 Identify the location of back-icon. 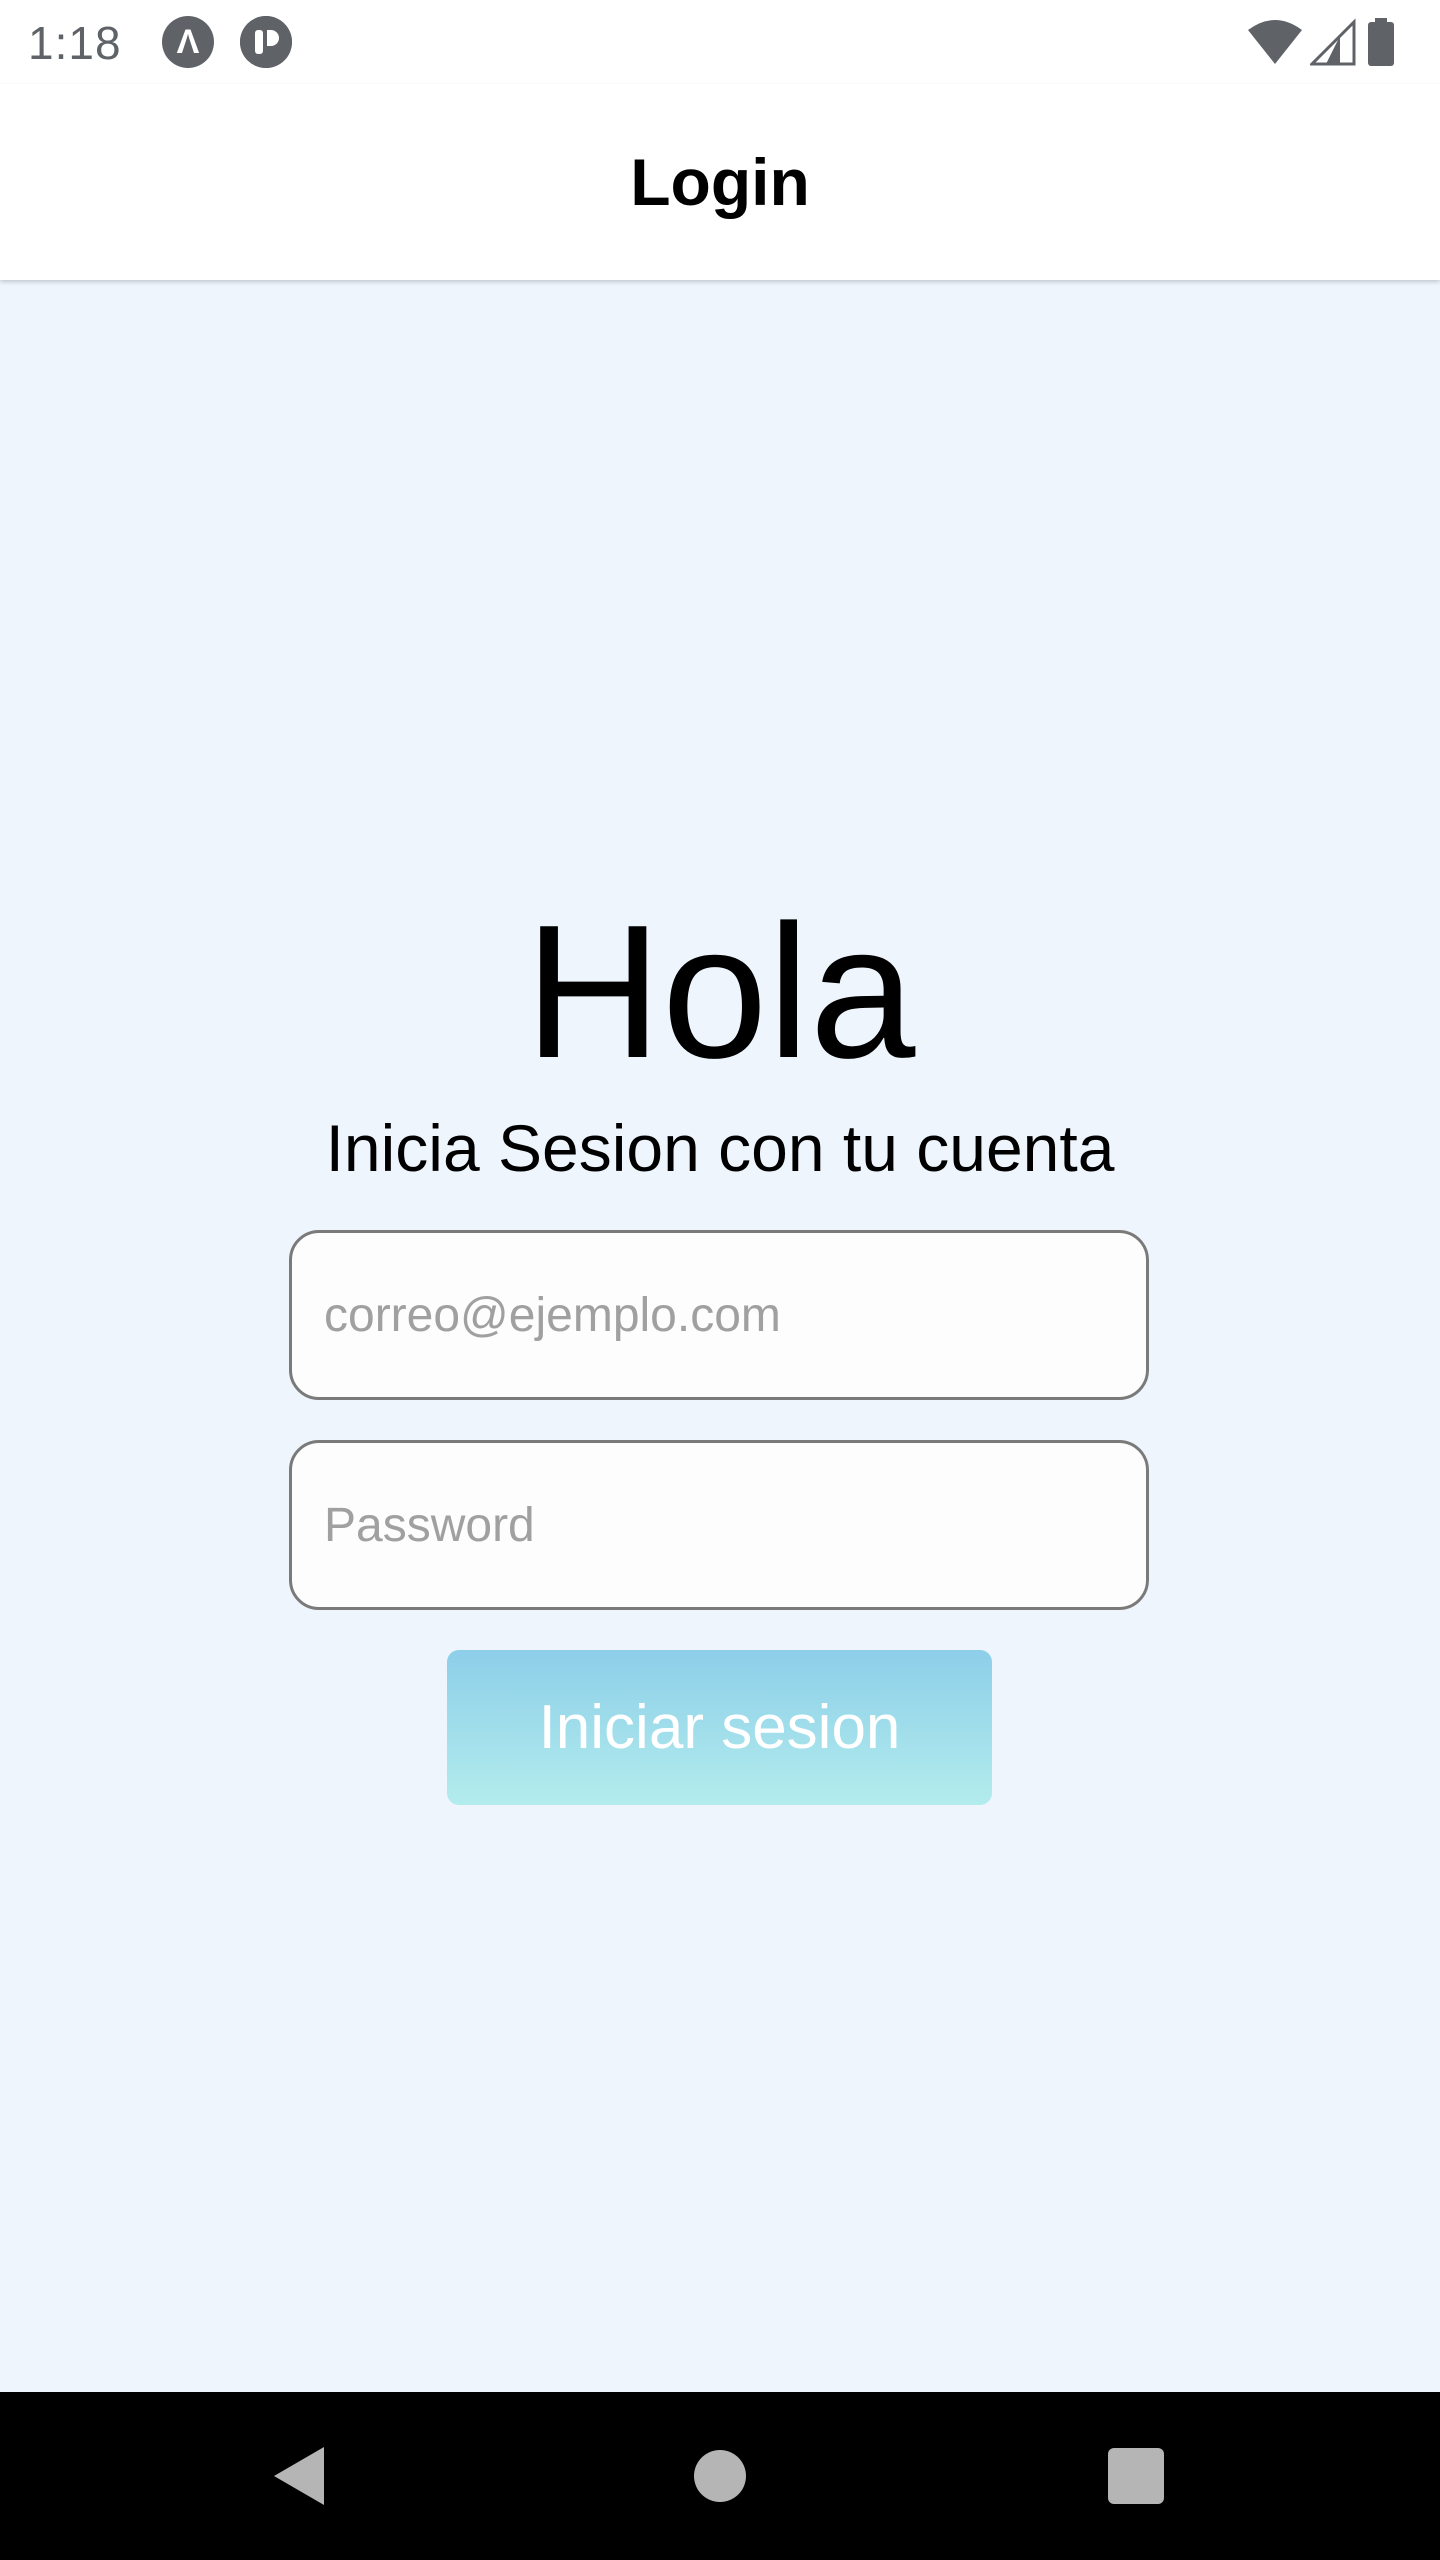
(298, 2476).